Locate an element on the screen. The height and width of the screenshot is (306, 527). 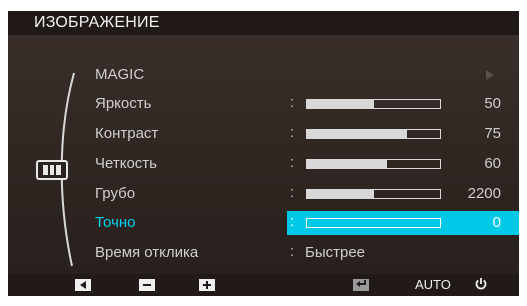
menu-item-contrast: Контраст : 75 is located at coordinates (263, 134).